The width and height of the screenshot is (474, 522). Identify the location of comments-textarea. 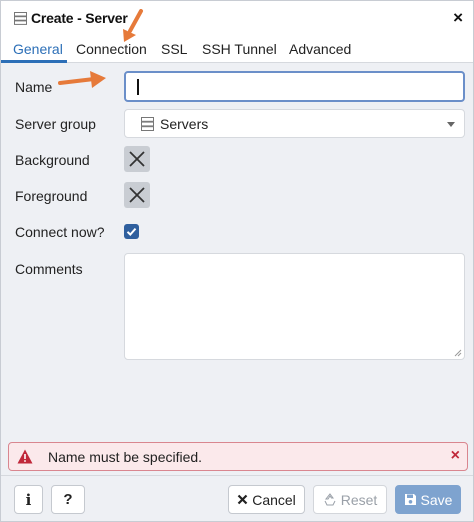
(294, 306).